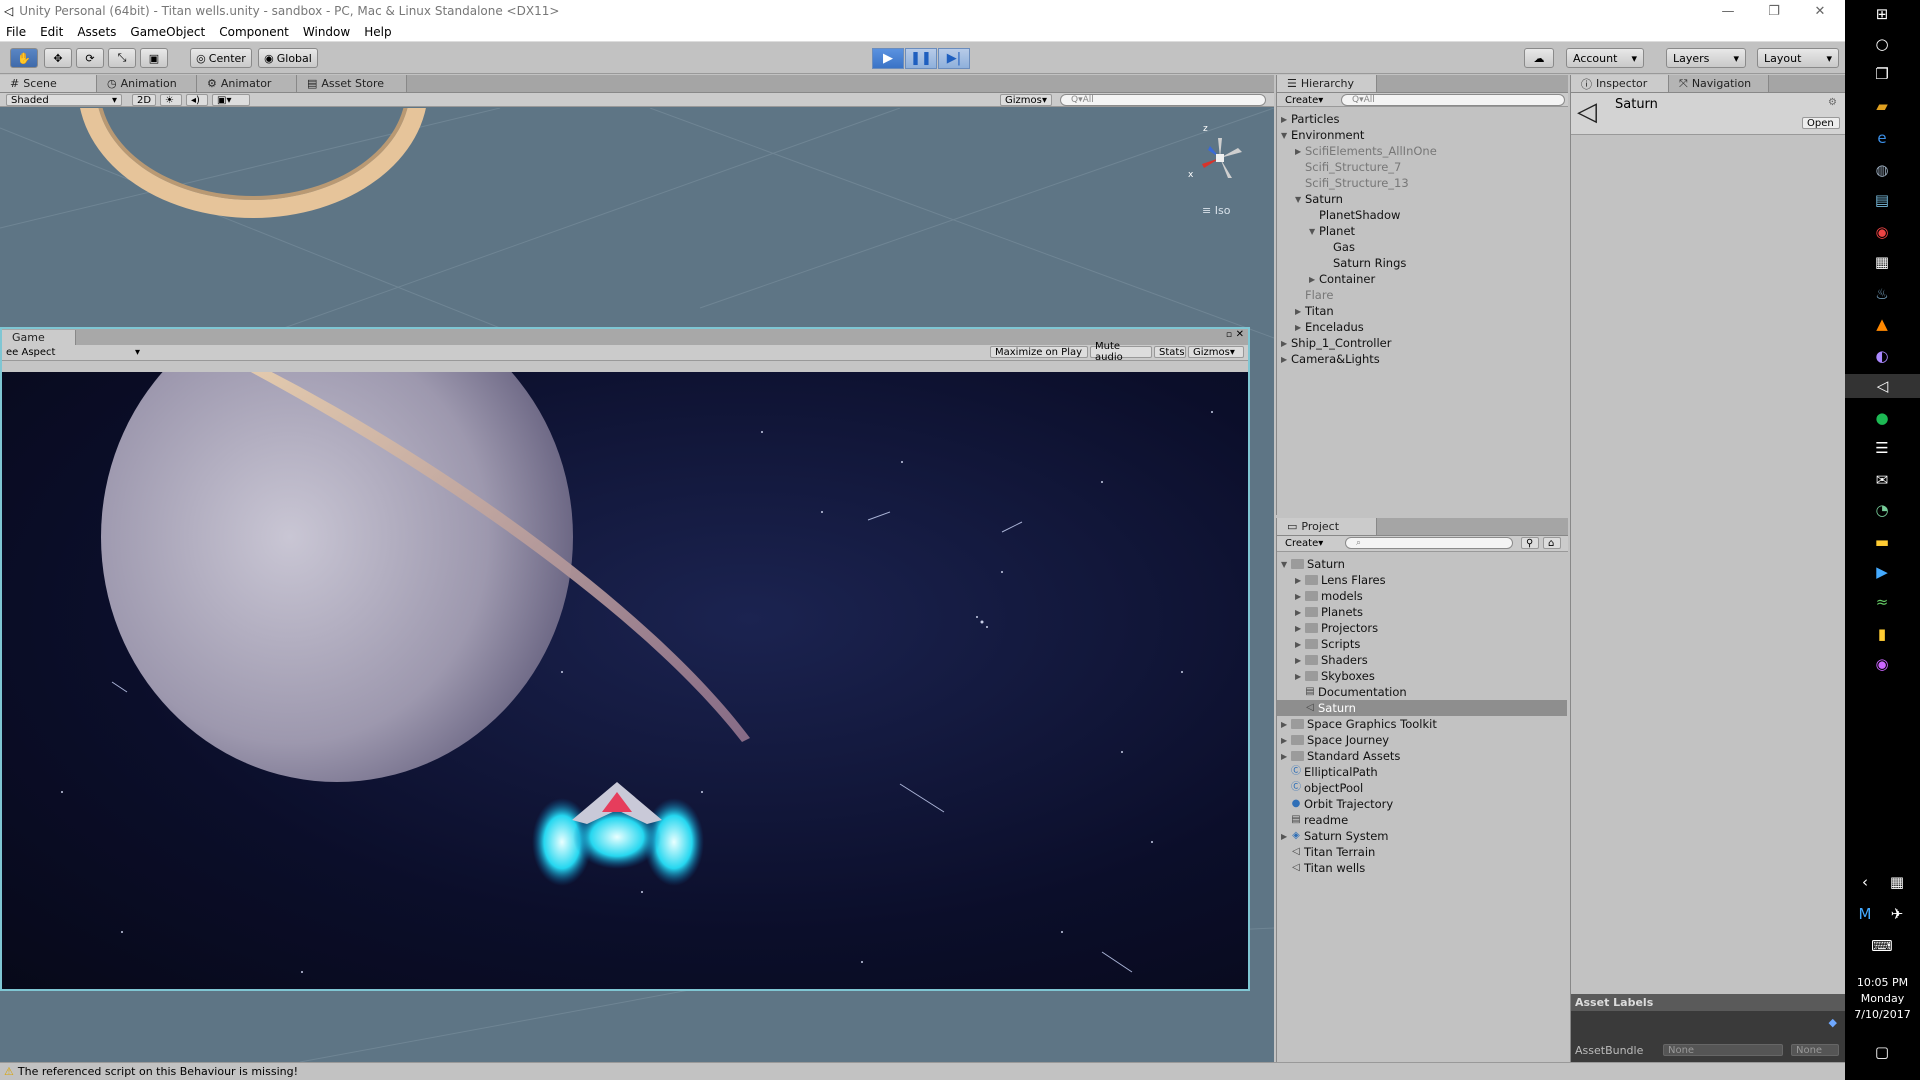 Image resolution: width=1920 pixels, height=1080 pixels. I want to click on project-item: ▤ readme, so click(1422, 820).